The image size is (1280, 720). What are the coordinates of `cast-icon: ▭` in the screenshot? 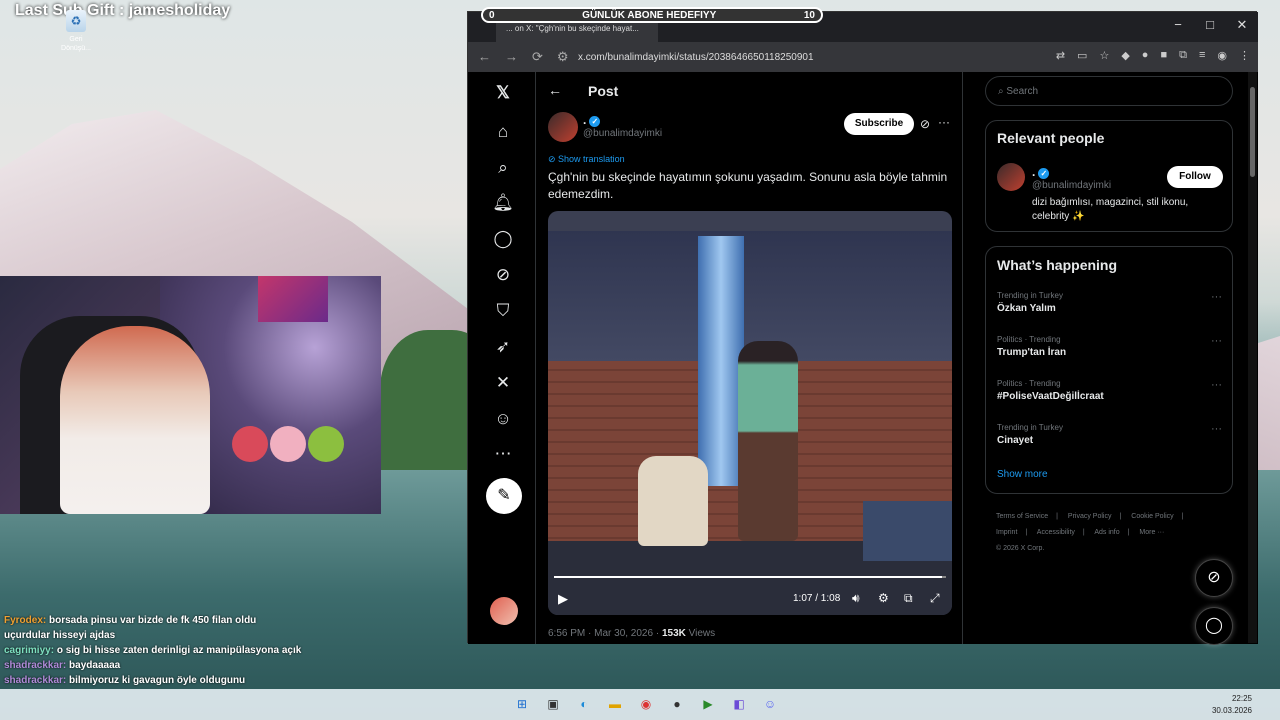 It's located at (1082, 55).